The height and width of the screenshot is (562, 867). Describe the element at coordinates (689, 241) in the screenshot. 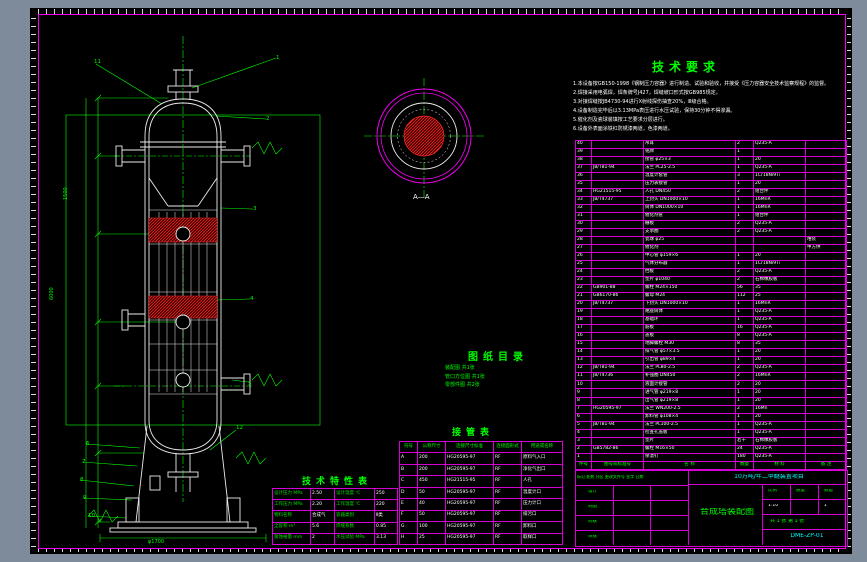

I see `table-cell: 瓷球 φ25` at that location.